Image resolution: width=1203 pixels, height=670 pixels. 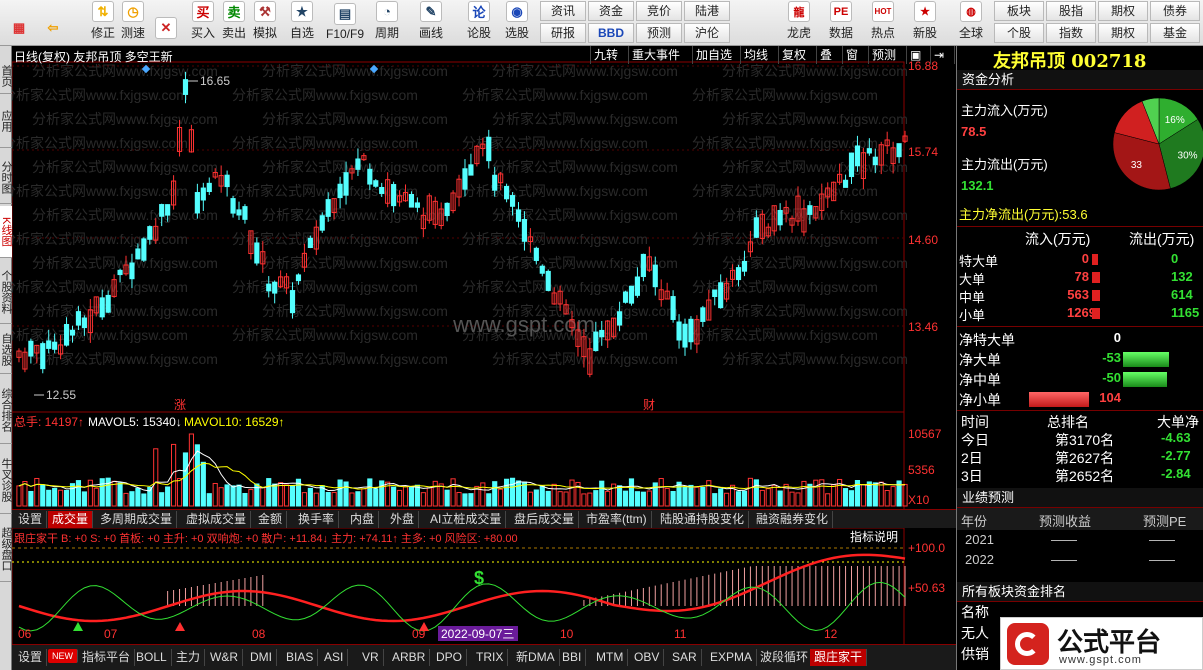 I want to click on indicator-tab: EXPMA, so click(x=732, y=657).